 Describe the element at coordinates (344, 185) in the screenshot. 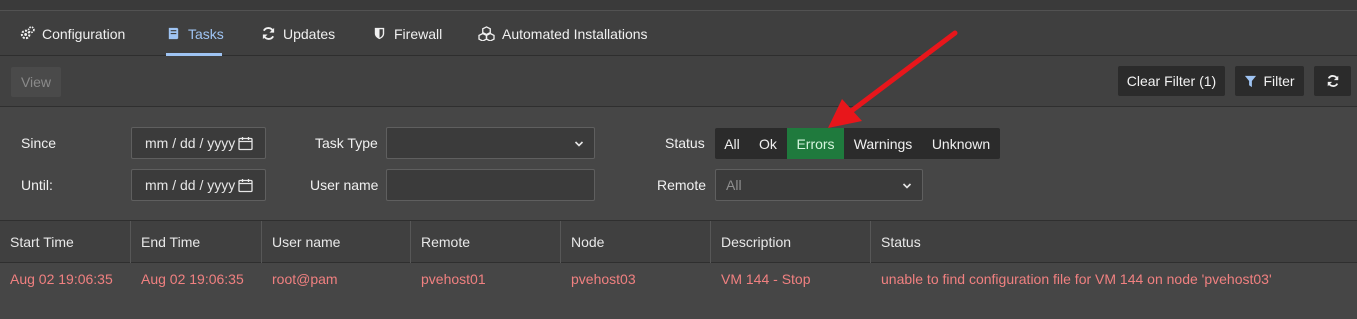

I see `user-name-label: User name` at that location.